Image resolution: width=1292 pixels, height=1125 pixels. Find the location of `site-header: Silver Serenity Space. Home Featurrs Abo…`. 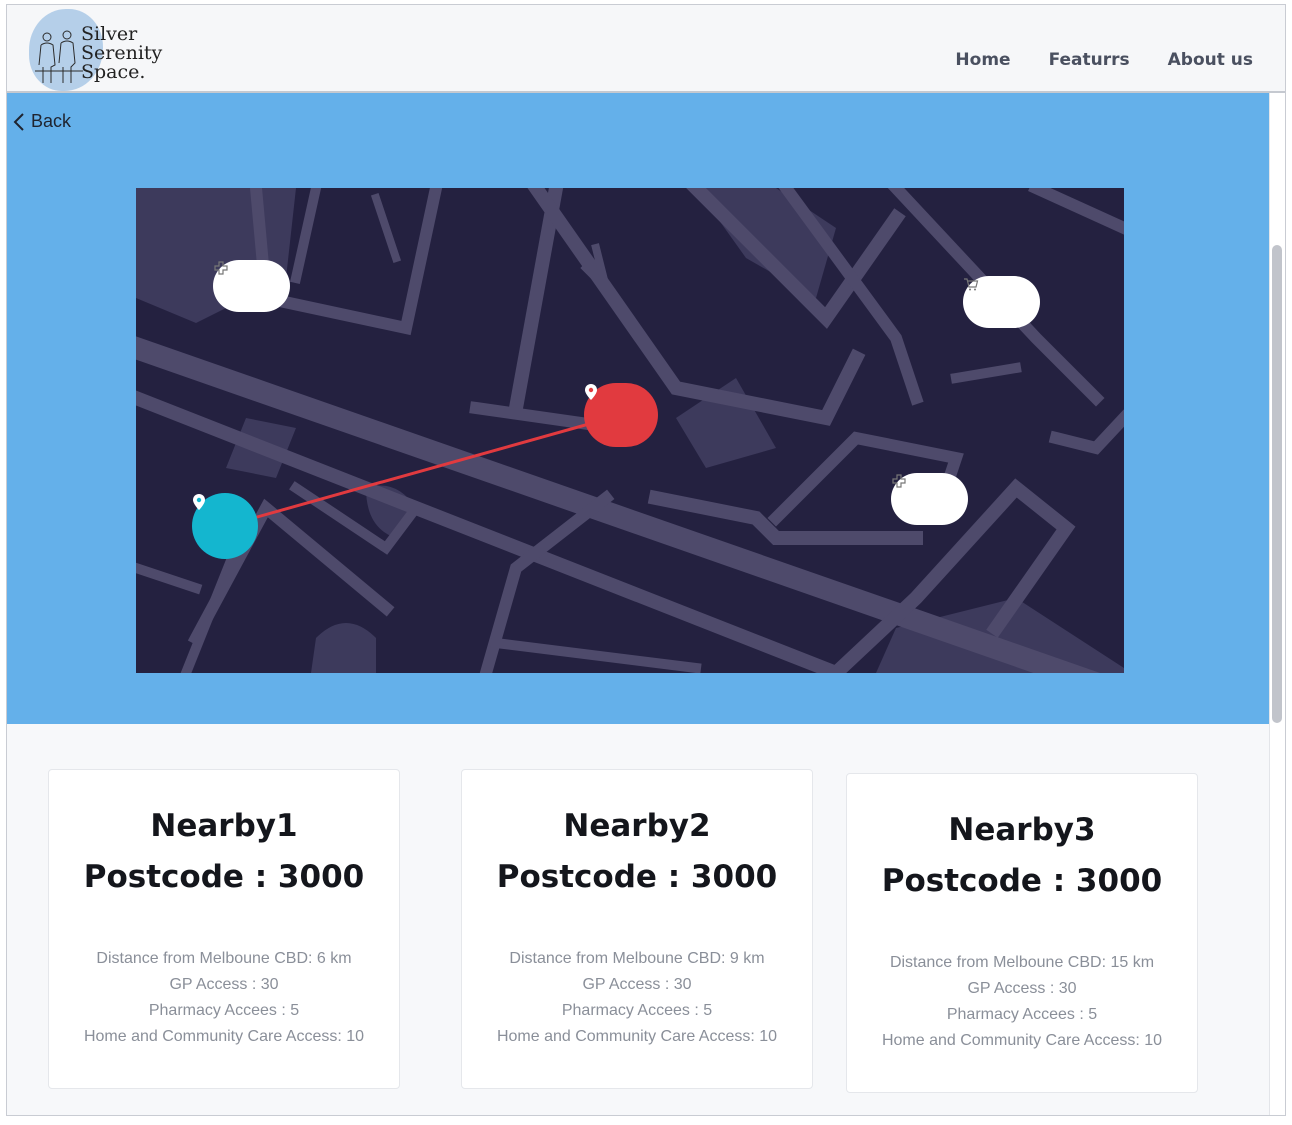

site-header: Silver Serenity Space. Home Featurrs Abo… is located at coordinates (646, 49).